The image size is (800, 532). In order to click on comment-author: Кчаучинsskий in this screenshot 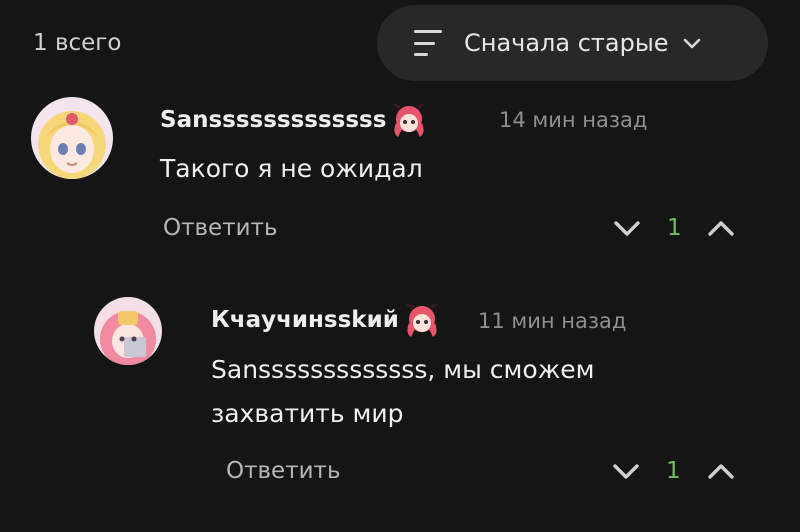, I will do `click(327, 320)`.